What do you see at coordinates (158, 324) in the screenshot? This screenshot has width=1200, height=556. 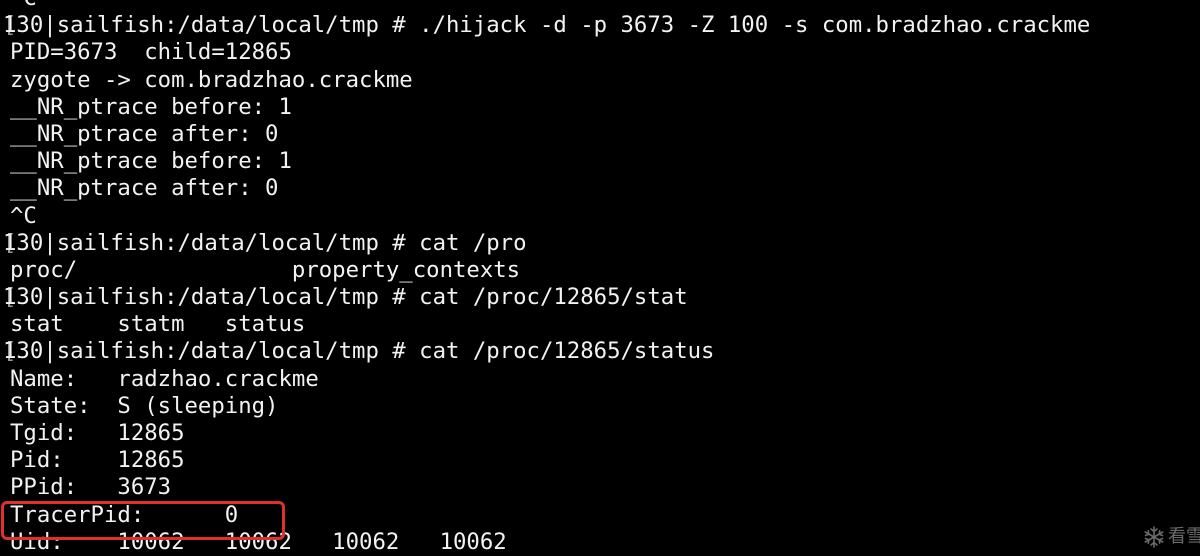 I see `terminal-line-text: stat statm status` at bounding box center [158, 324].